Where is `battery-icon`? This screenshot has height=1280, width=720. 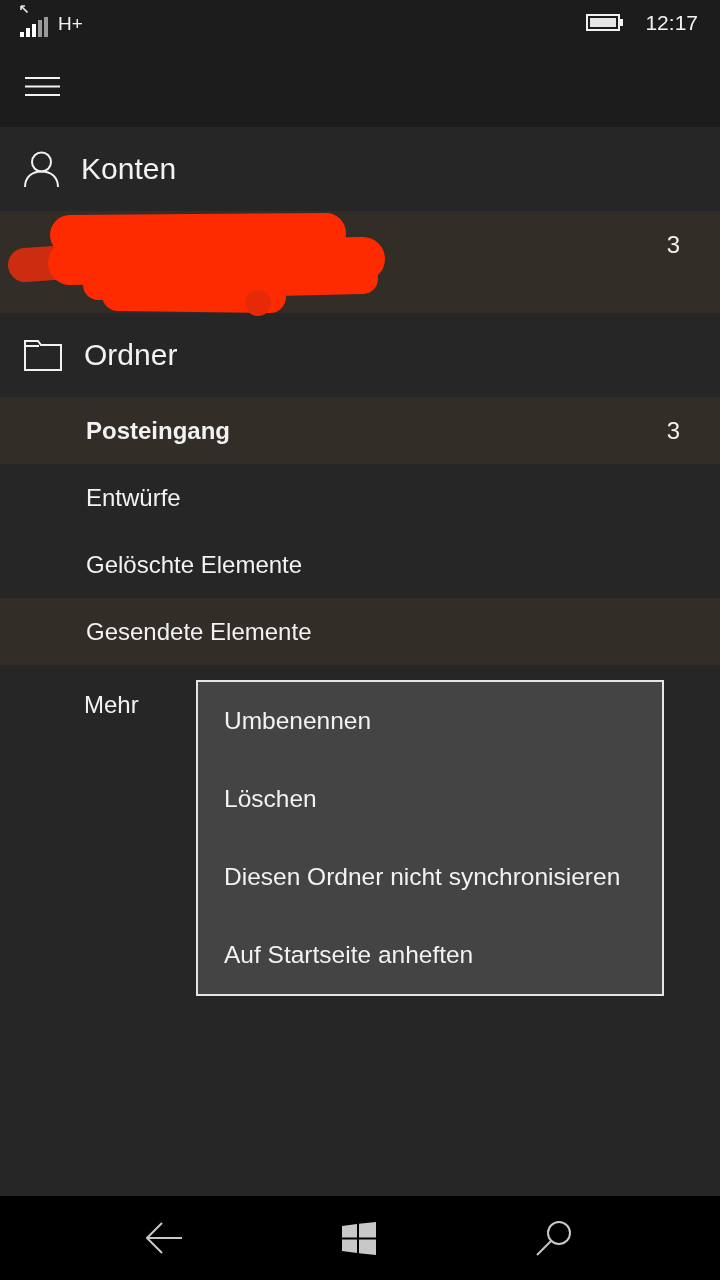
battery-icon is located at coordinates (605, 22).